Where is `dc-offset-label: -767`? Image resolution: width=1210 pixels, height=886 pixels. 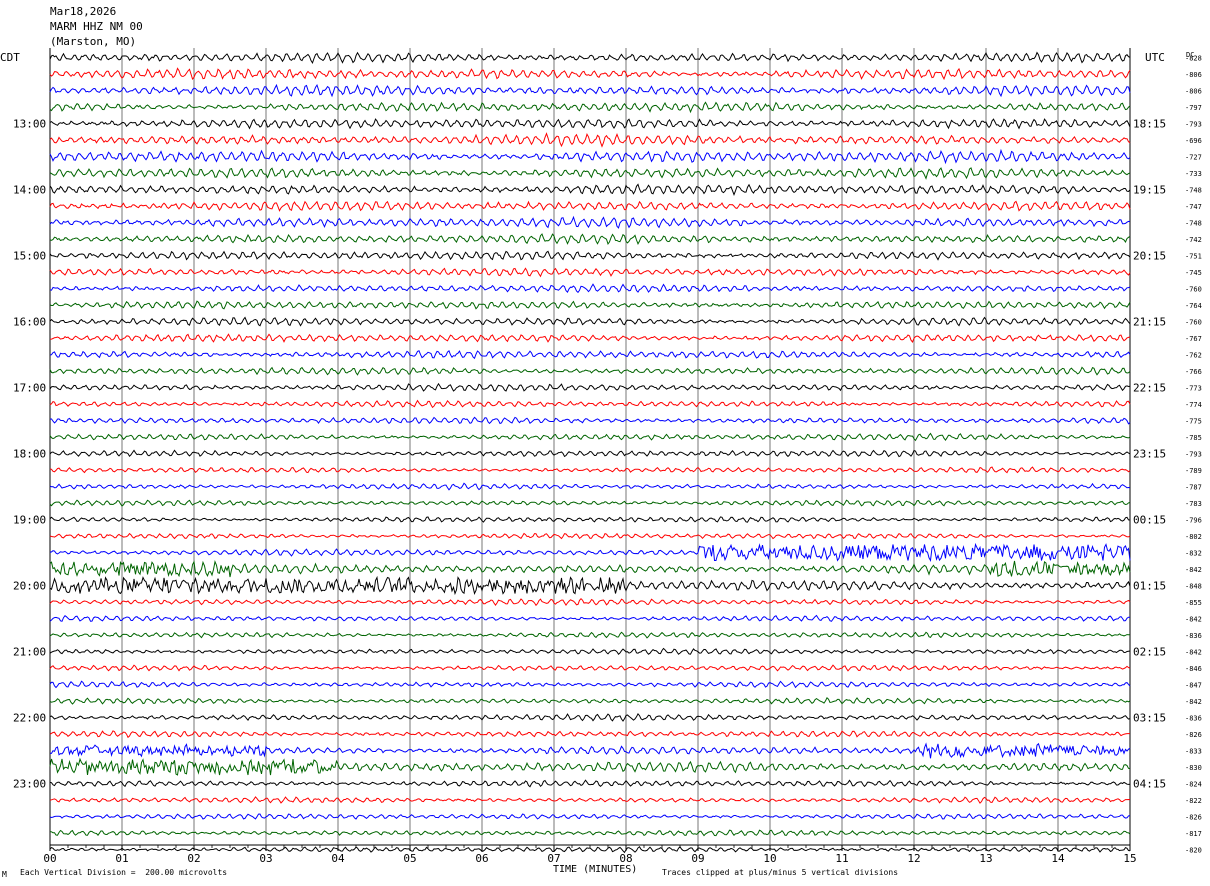 dc-offset-label: -767 is located at coordinates (1193, 339).